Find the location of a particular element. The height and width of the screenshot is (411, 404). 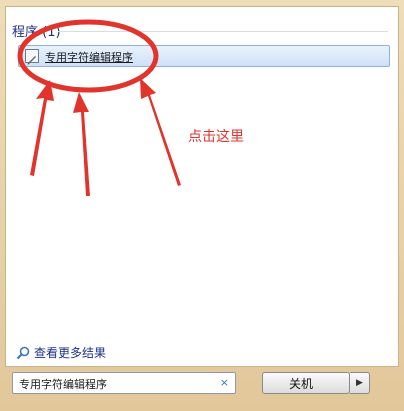

section-header-programs: 程序 (1) is located at coordinates (36, 32).